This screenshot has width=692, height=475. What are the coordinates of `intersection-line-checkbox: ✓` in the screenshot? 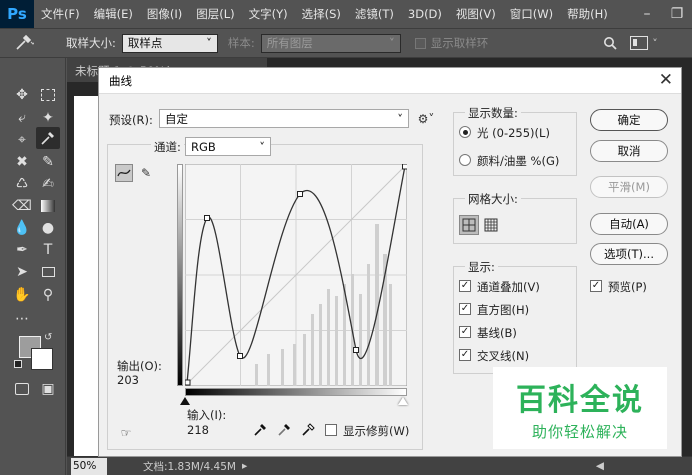 It's located at (465, 355).